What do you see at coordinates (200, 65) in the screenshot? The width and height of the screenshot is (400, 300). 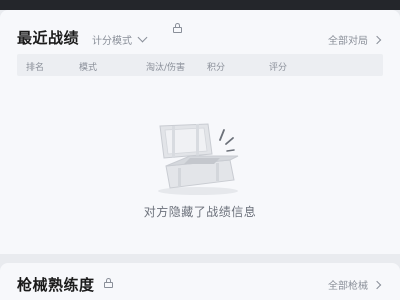 I see `table-header: 排名 模式 淘汰/伤害 积分 评分` at bounding box center [200, 65].